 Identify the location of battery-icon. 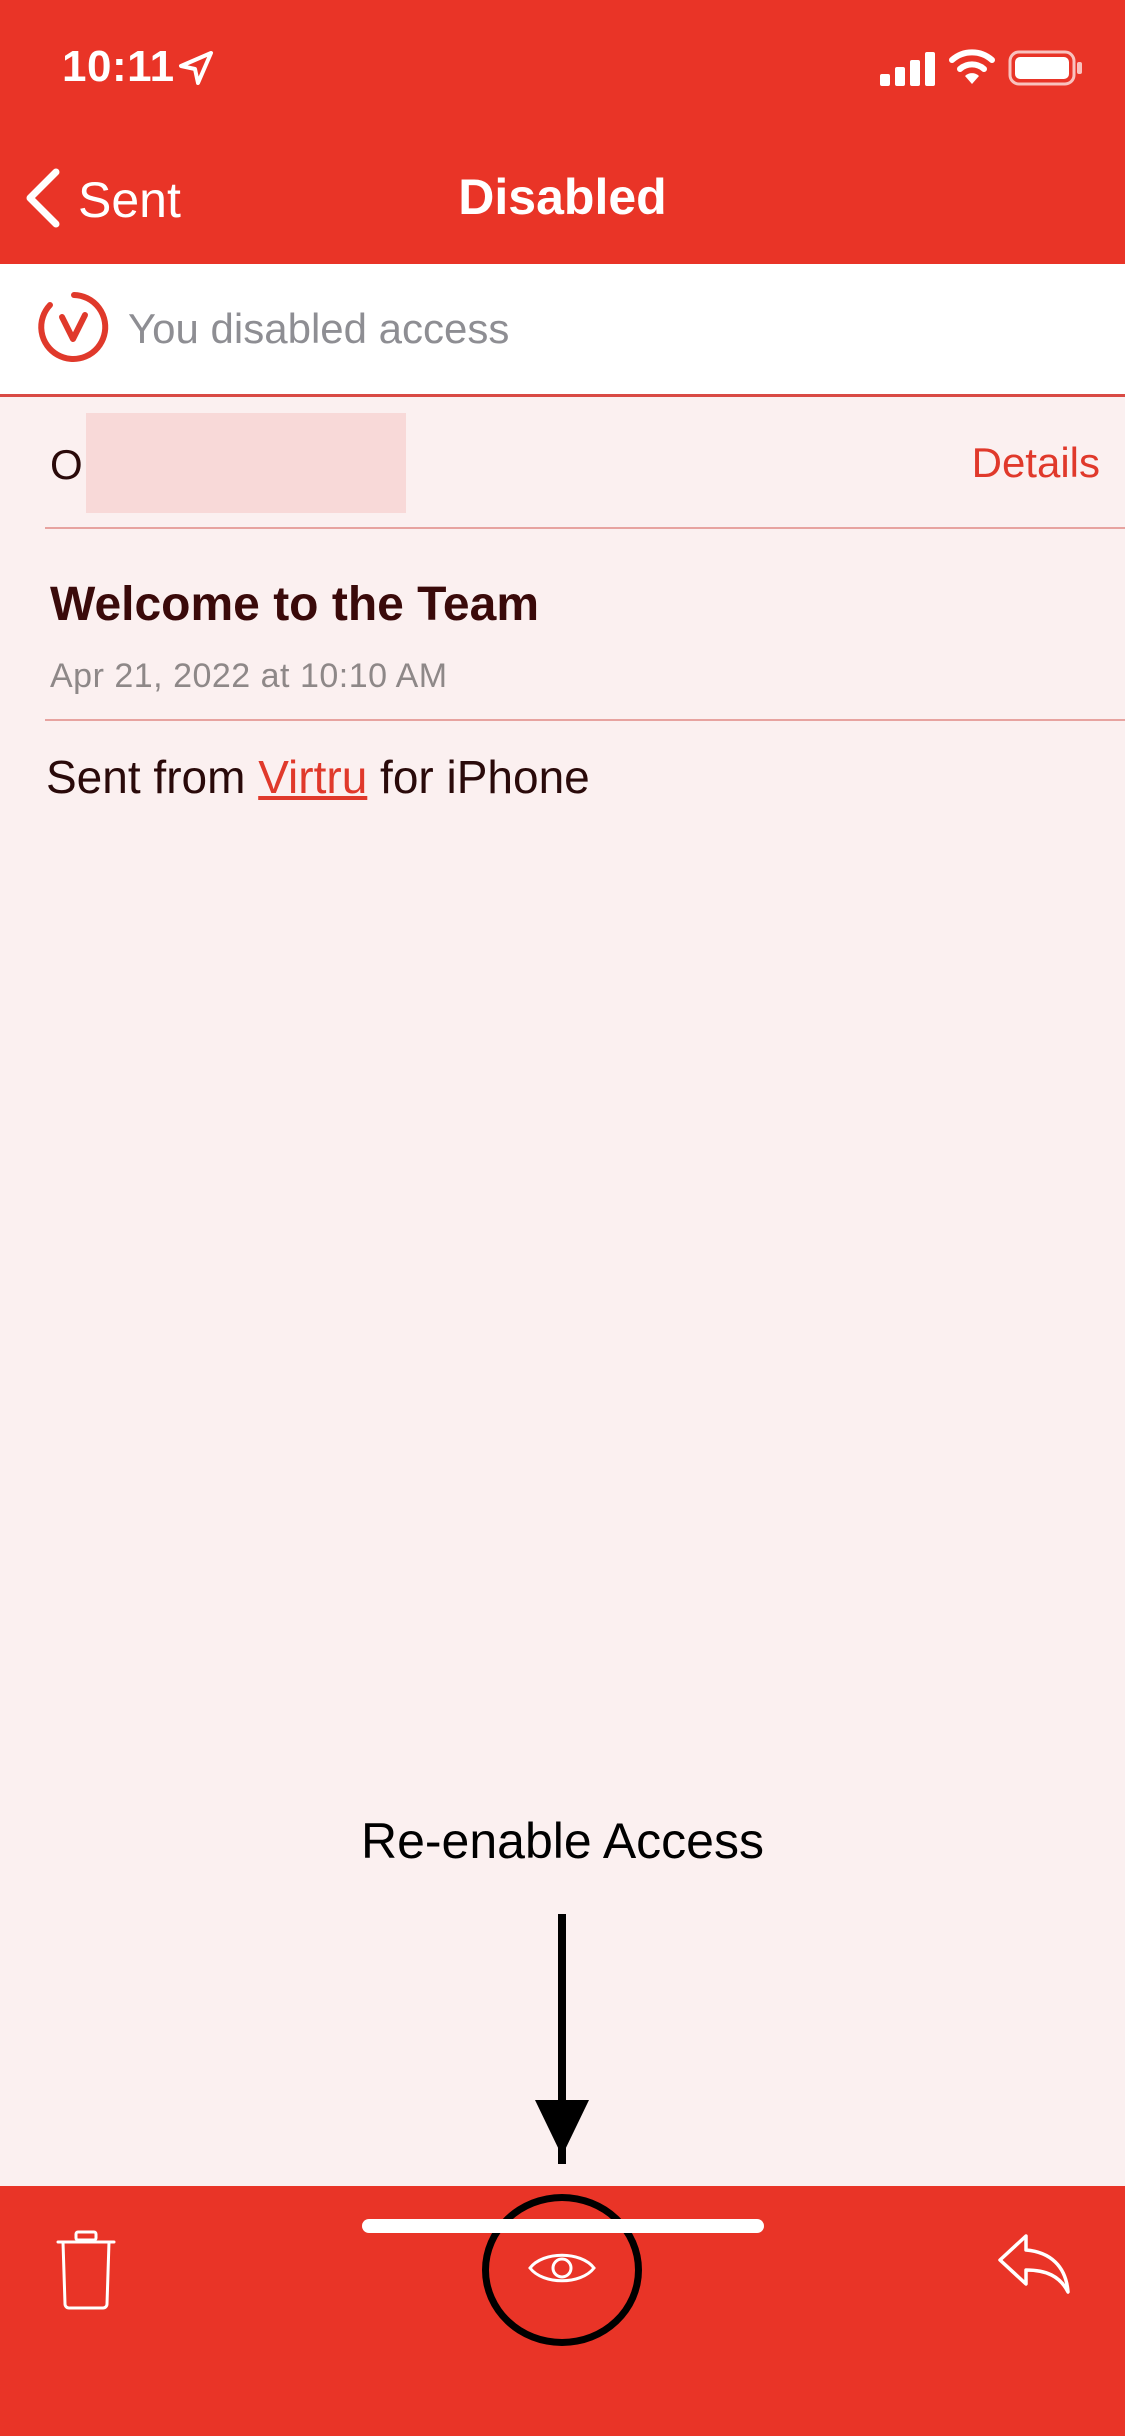
(1046, 70).